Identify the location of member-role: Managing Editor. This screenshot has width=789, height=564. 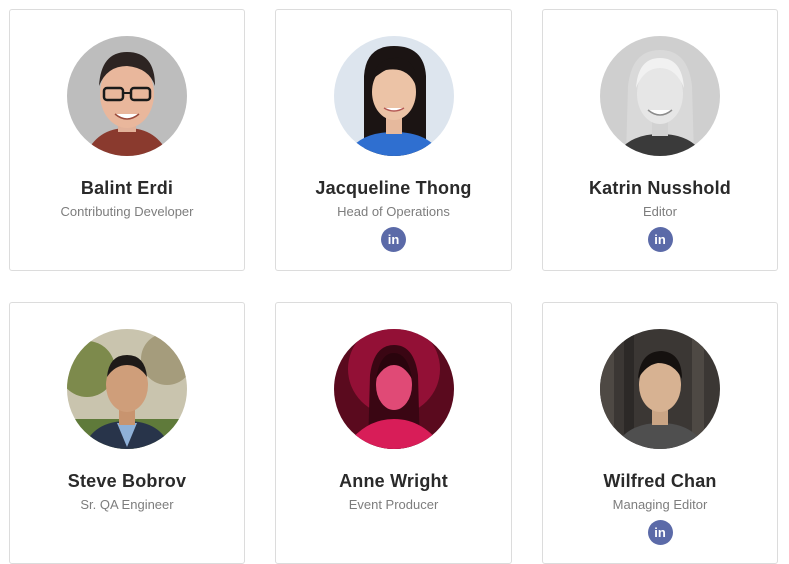
(660, 504).